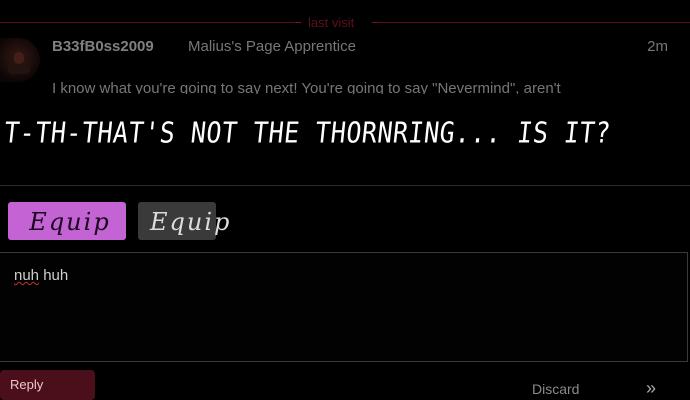 The width and height of the screenshot is (690, 400). What do you see at coordinates (27, 275) in the screenshot?
I see `misspelled-word: nuh` at bounding box center [27, 275].